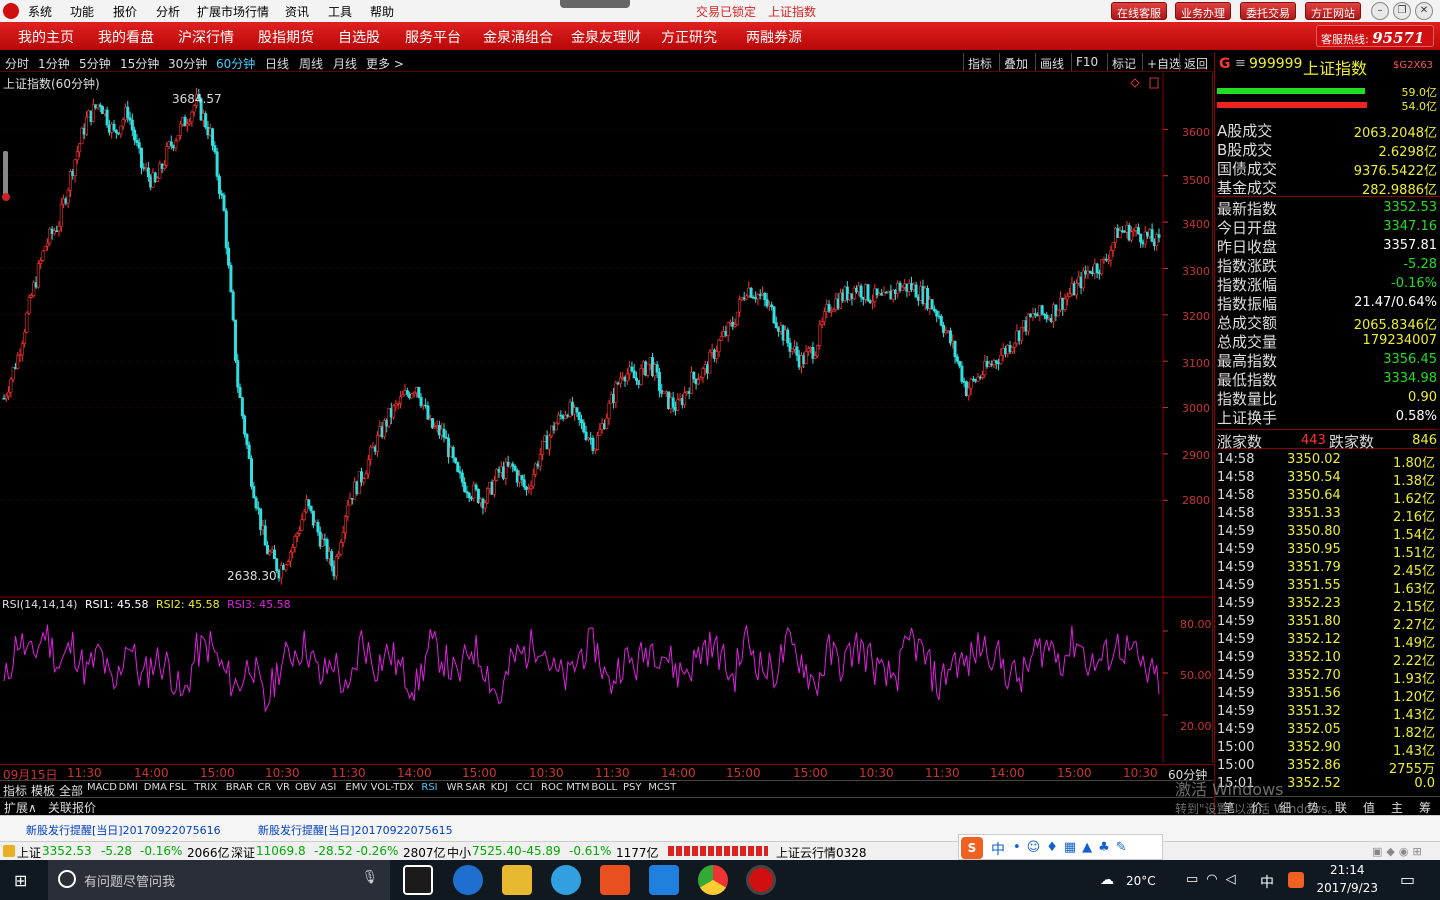 This screenshot has height=900, width=1440. What do you see at coordinates (429, 787) in the screenshot?
I see `indicator-tab: RSI` at bounding box center [429, 787].